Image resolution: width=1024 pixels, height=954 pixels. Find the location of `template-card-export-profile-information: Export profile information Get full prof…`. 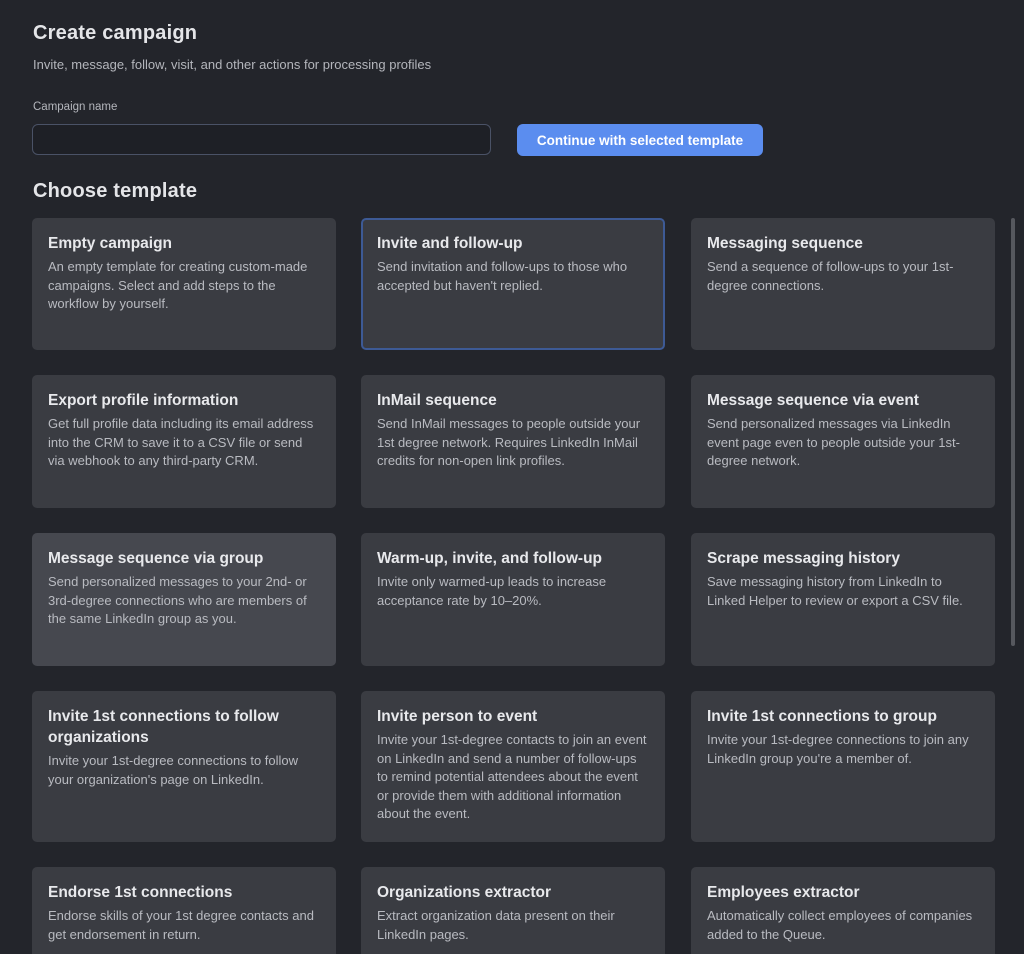

template-card-export-profile-information: Export profile information Get full prof… is located at coordinates (184, 441).